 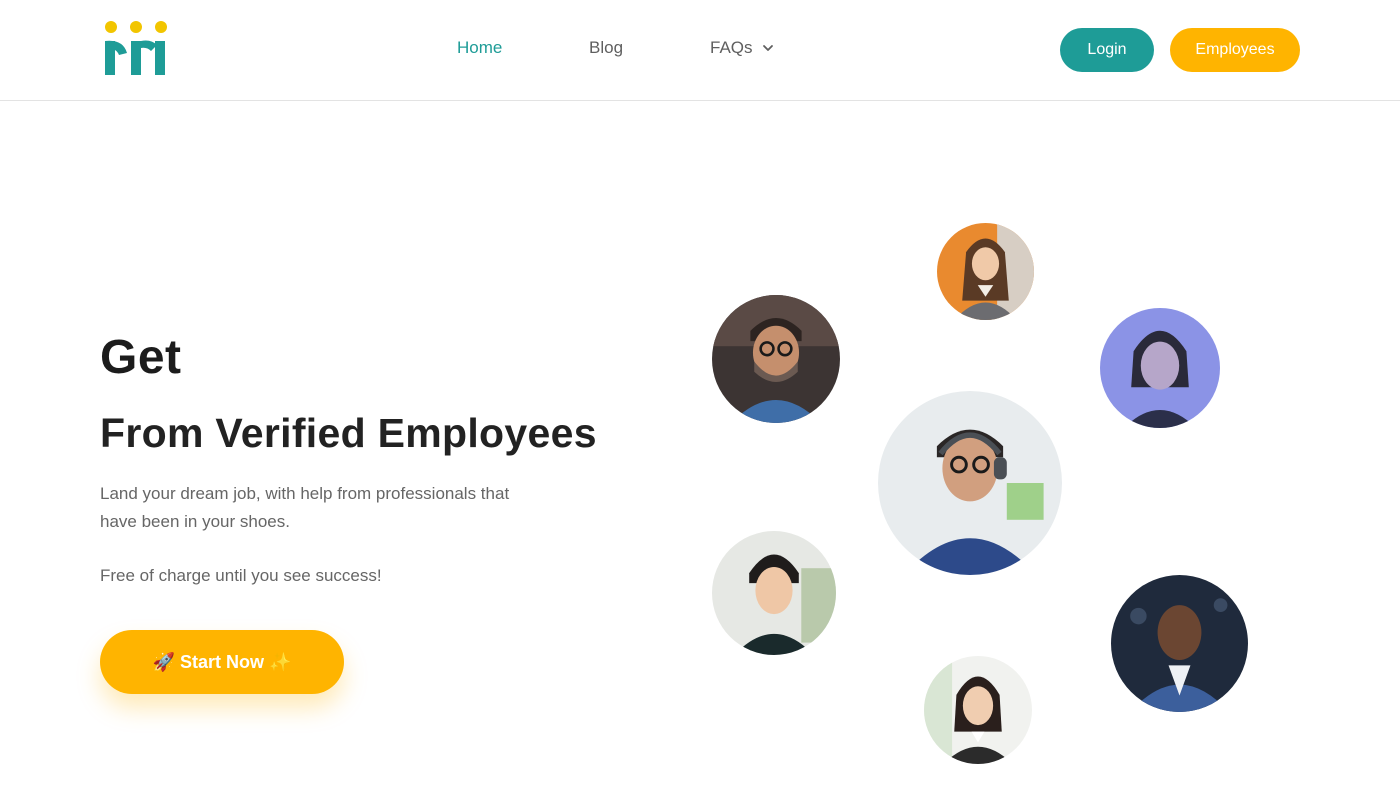 I want to click on hero-note: Free of charge until you see success!, so click(x=241, y=575).